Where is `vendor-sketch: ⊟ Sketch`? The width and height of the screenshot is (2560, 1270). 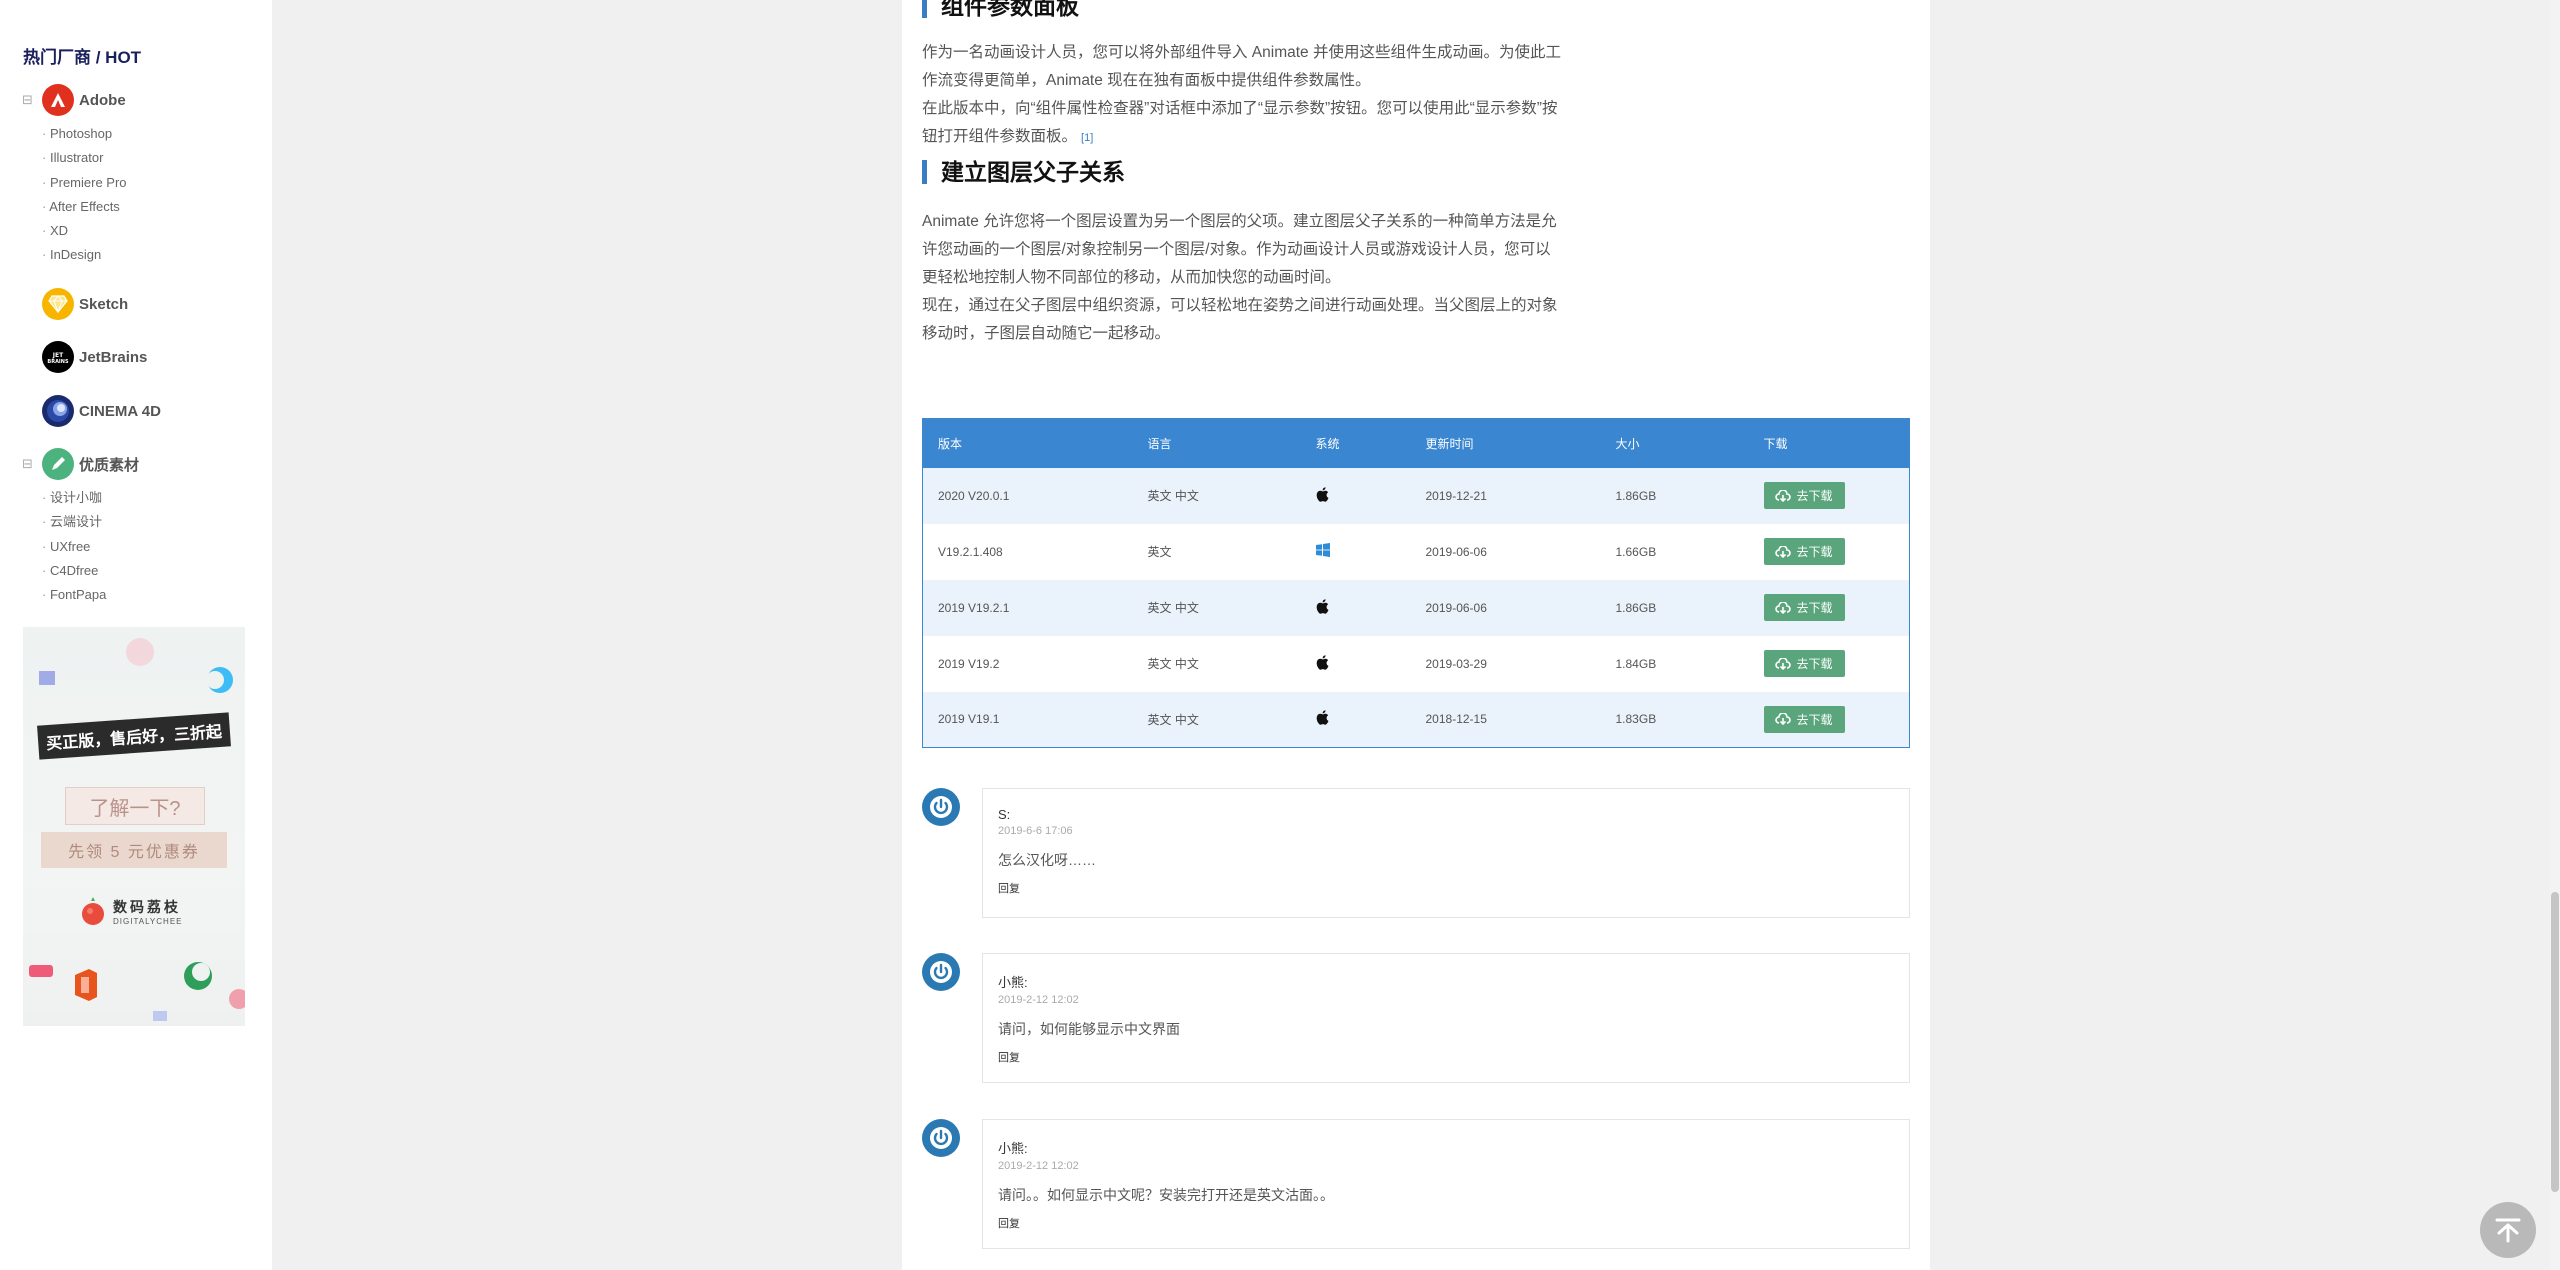
vendor-sketch: ⊟ Sketch is located at coordinates (75, 304).